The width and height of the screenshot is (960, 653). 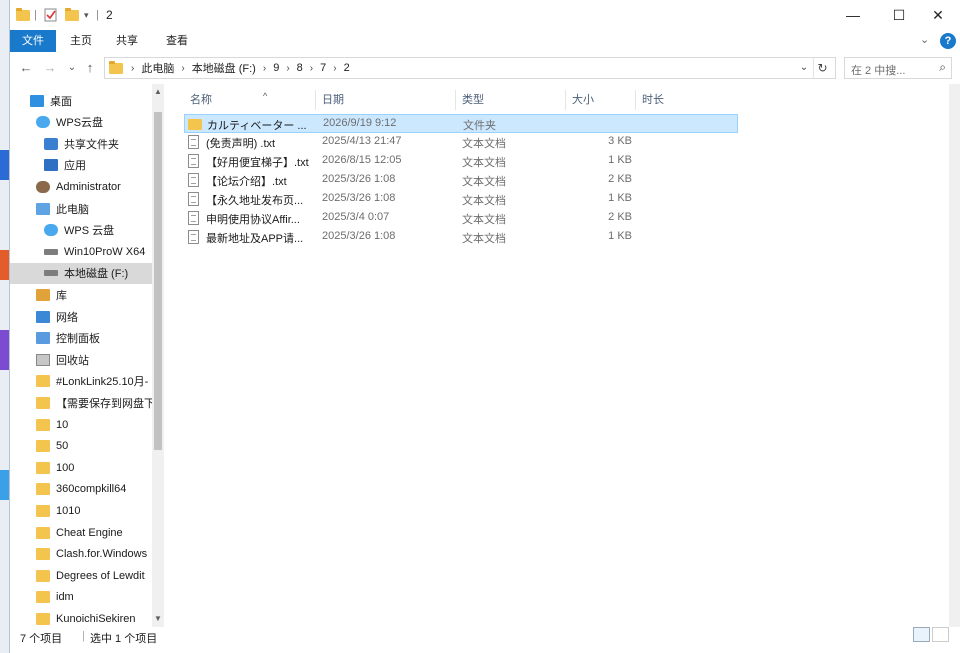 I want to click on file-size: 1 KB, so click(x=620, y=198).